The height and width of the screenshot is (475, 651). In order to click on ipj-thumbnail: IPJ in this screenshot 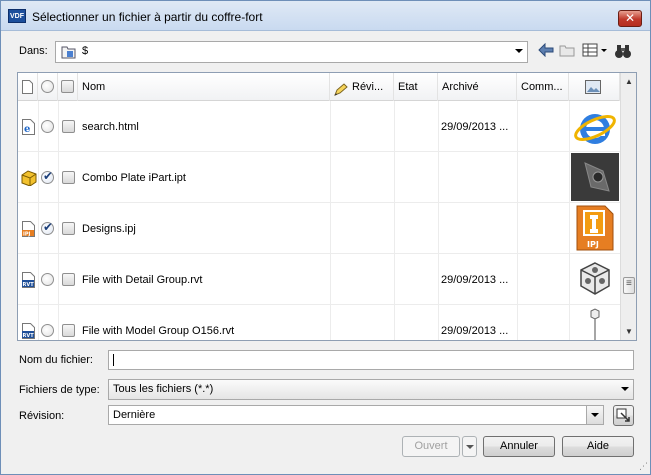, I will do `click(595, 229)`.